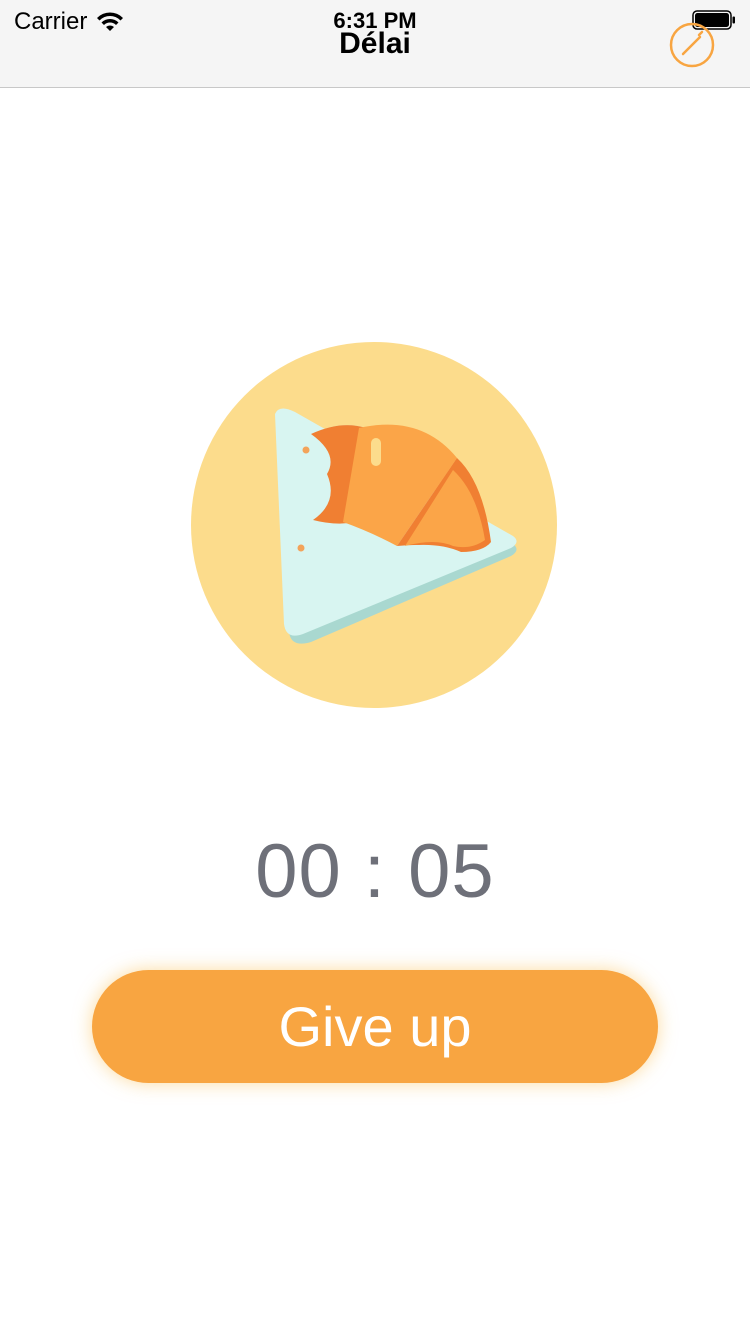 The image size is (750, 1334). I want to click on croissant-illustration, so click(374, 525).